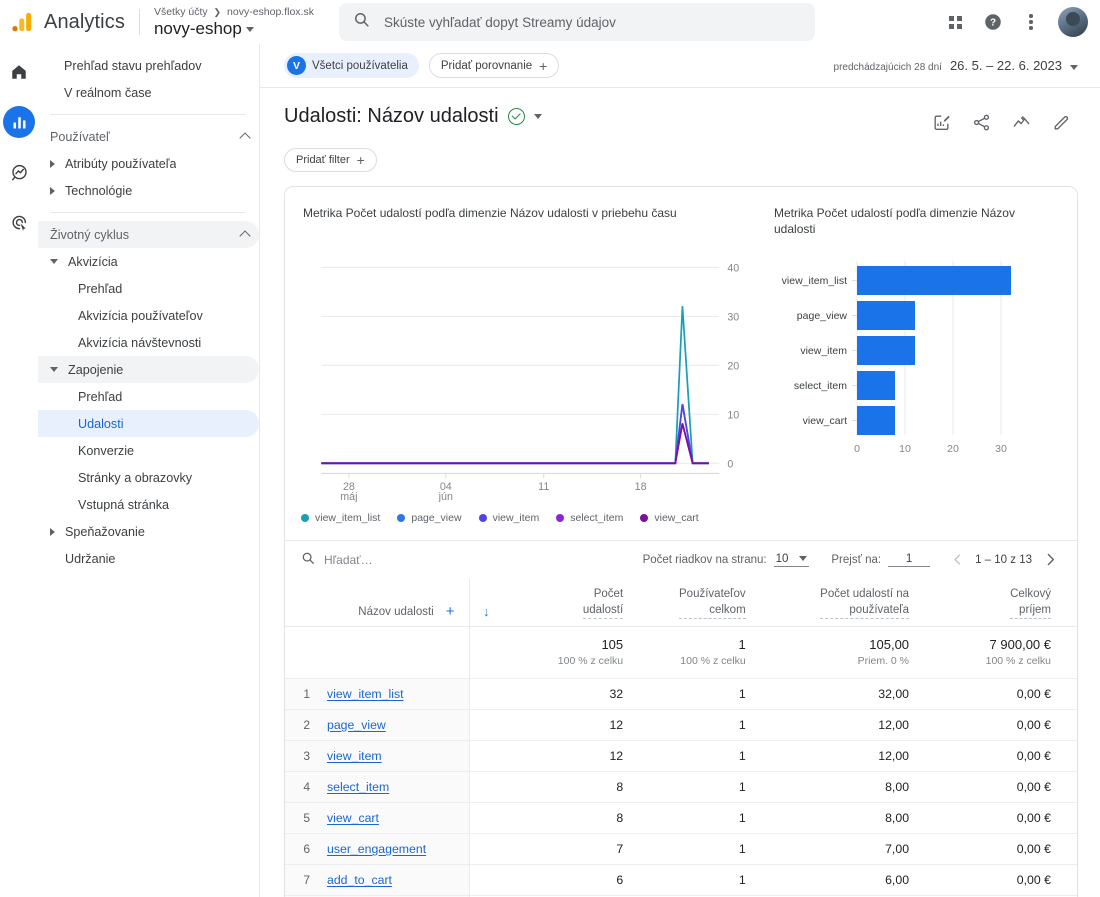  What do you see at coordinates (887, 67) in the screenshot?
I see `date-range-prefix: predchádzajúcich 28 dní` at bounding box center [887, 67].